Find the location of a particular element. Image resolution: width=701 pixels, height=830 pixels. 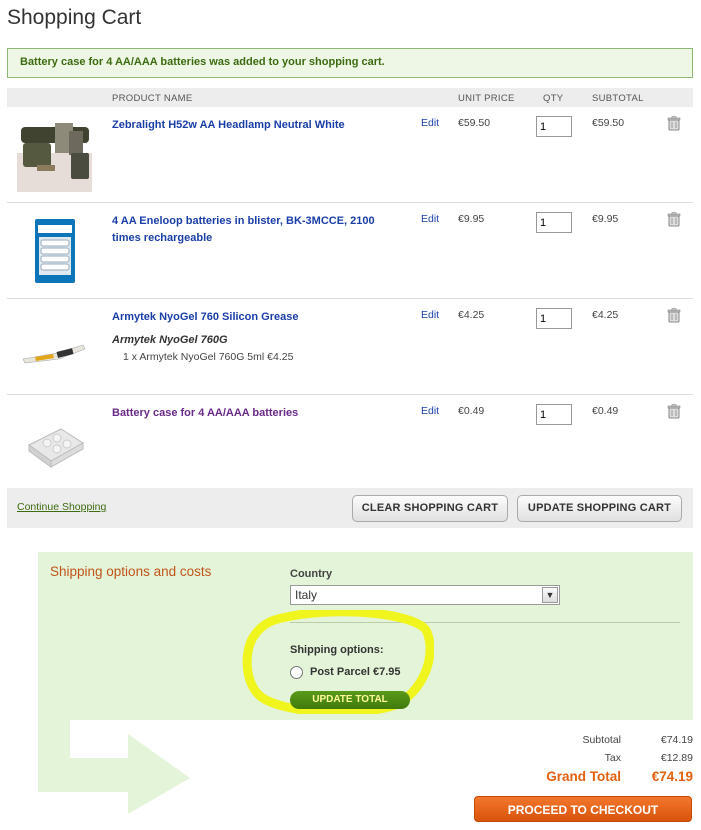

row-subtotal: €0.49 is located at coordinates (605, 411).